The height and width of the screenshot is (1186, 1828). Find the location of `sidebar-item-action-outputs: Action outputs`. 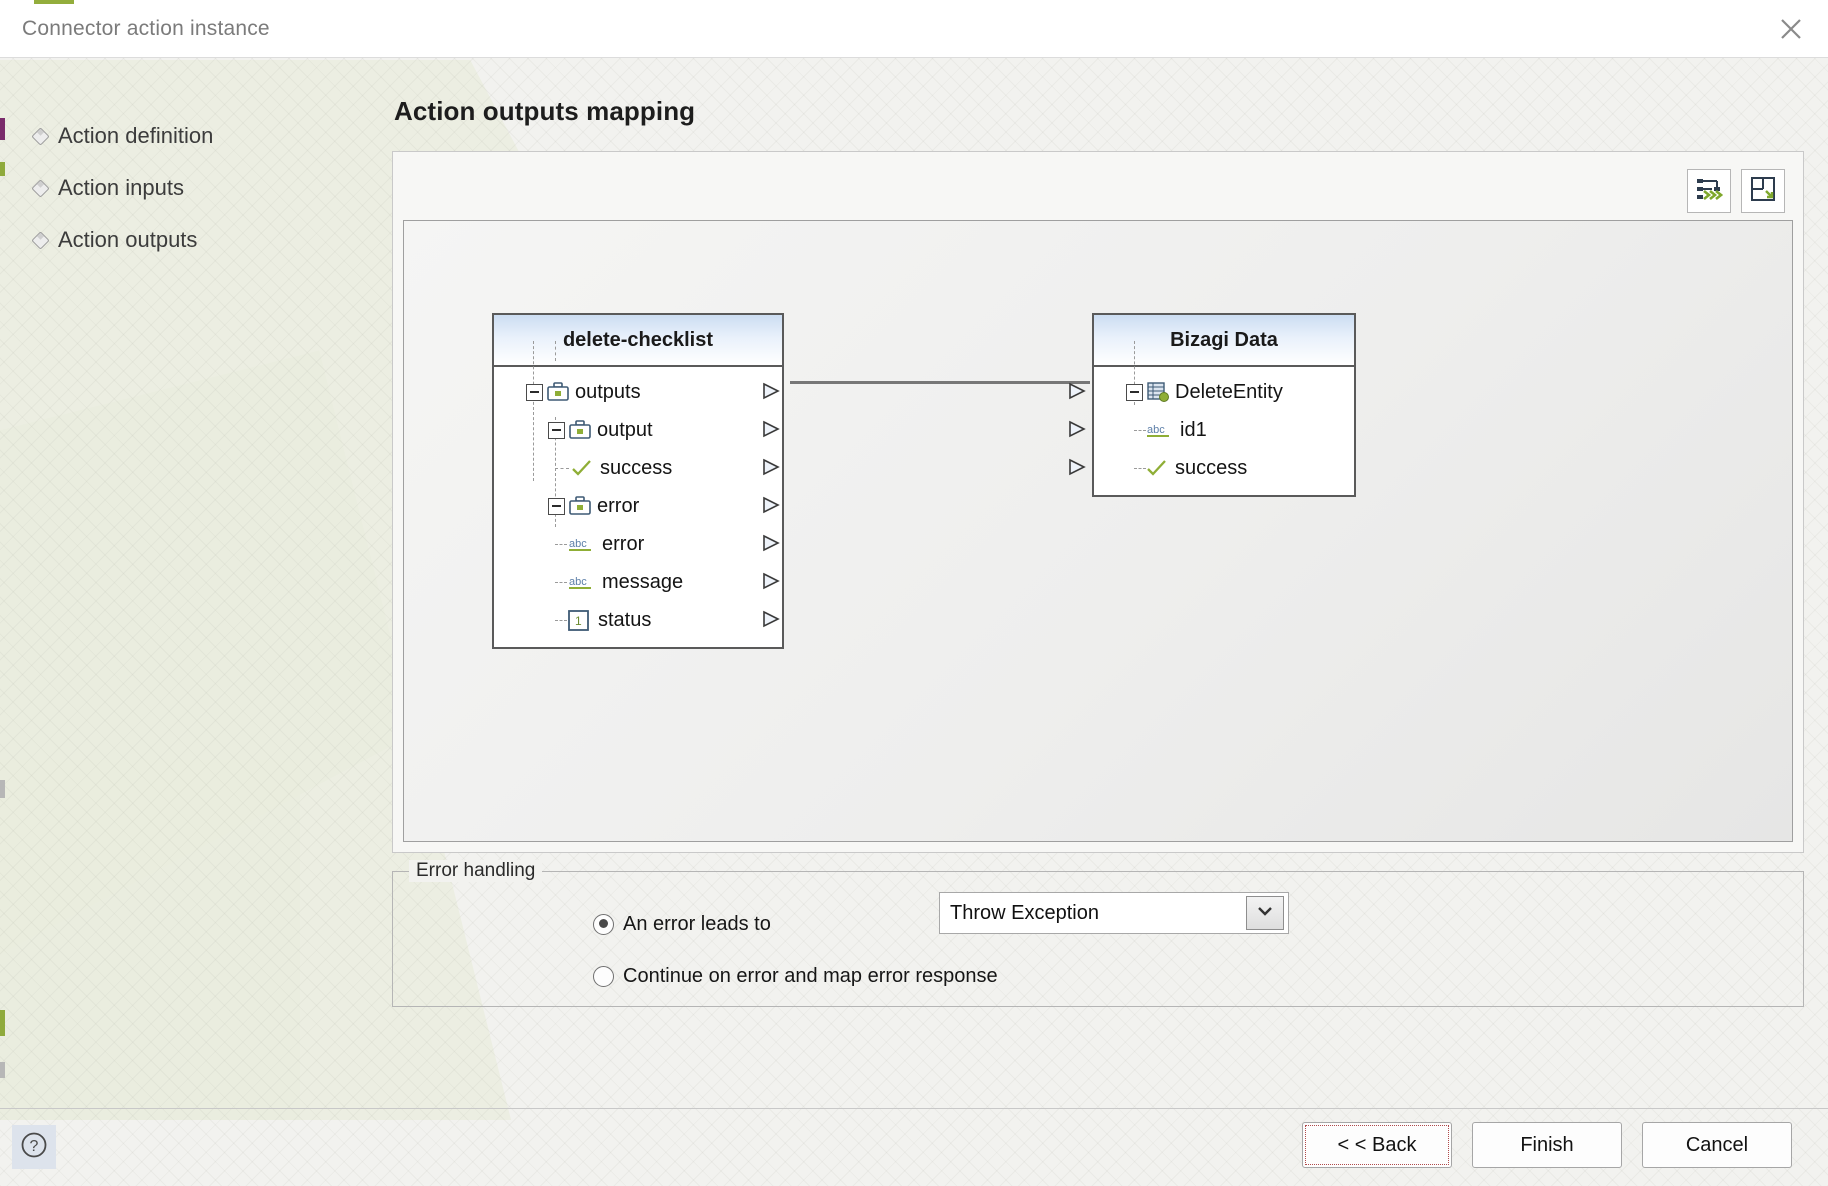

sidebar-item-action-outputs: Action outputs is located at coordinates (180, 240).